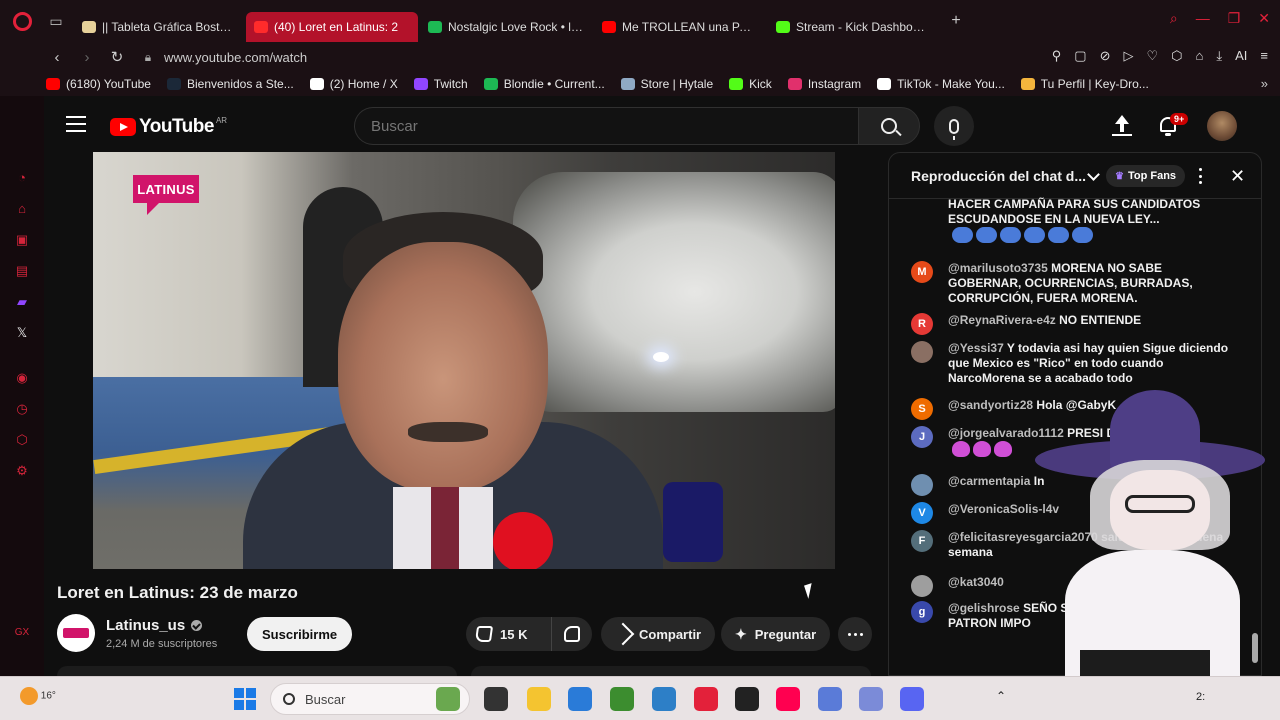  Describe the element at coordinates (22, 471) in the screenshot. I see `settings-icon: ⚙` at that location.